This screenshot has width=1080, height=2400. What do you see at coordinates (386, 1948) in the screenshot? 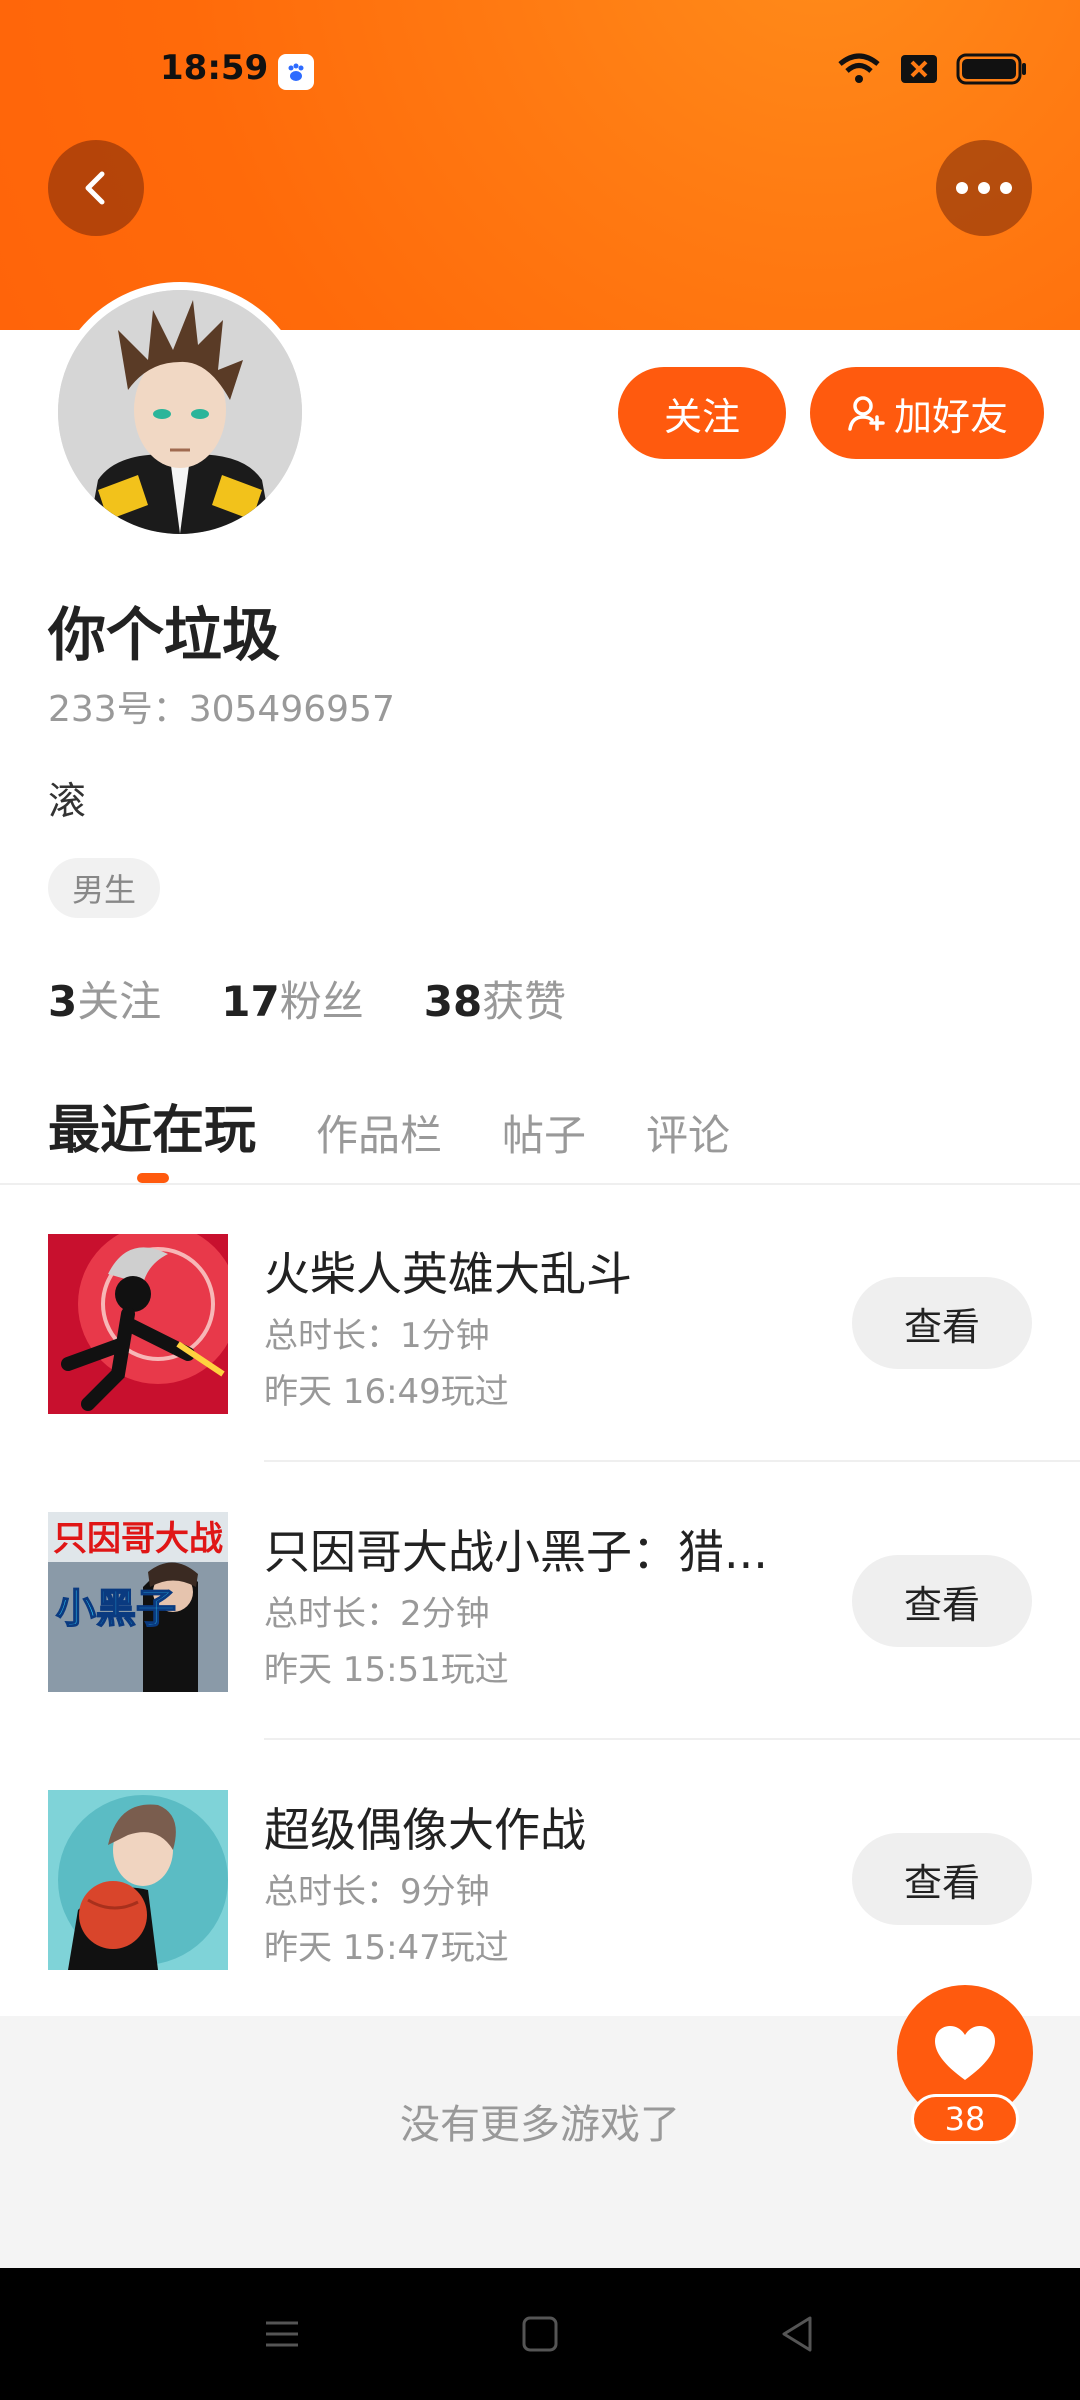
I see `game-last-played: 昨天 15:47玩过` at bounding box center [386, 1948].